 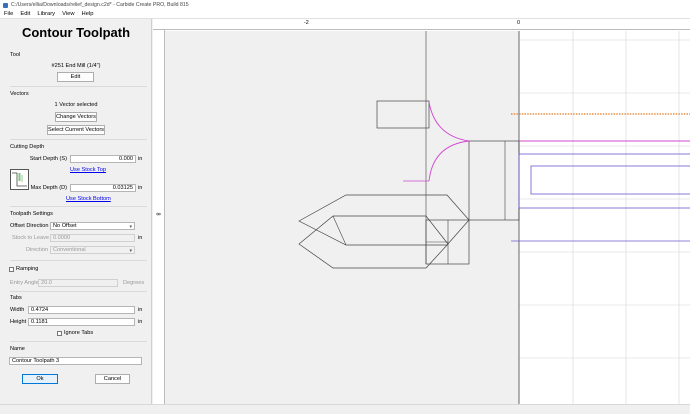 I want to click on max-depth-input: 0.03125, so click(x=103, y=188).